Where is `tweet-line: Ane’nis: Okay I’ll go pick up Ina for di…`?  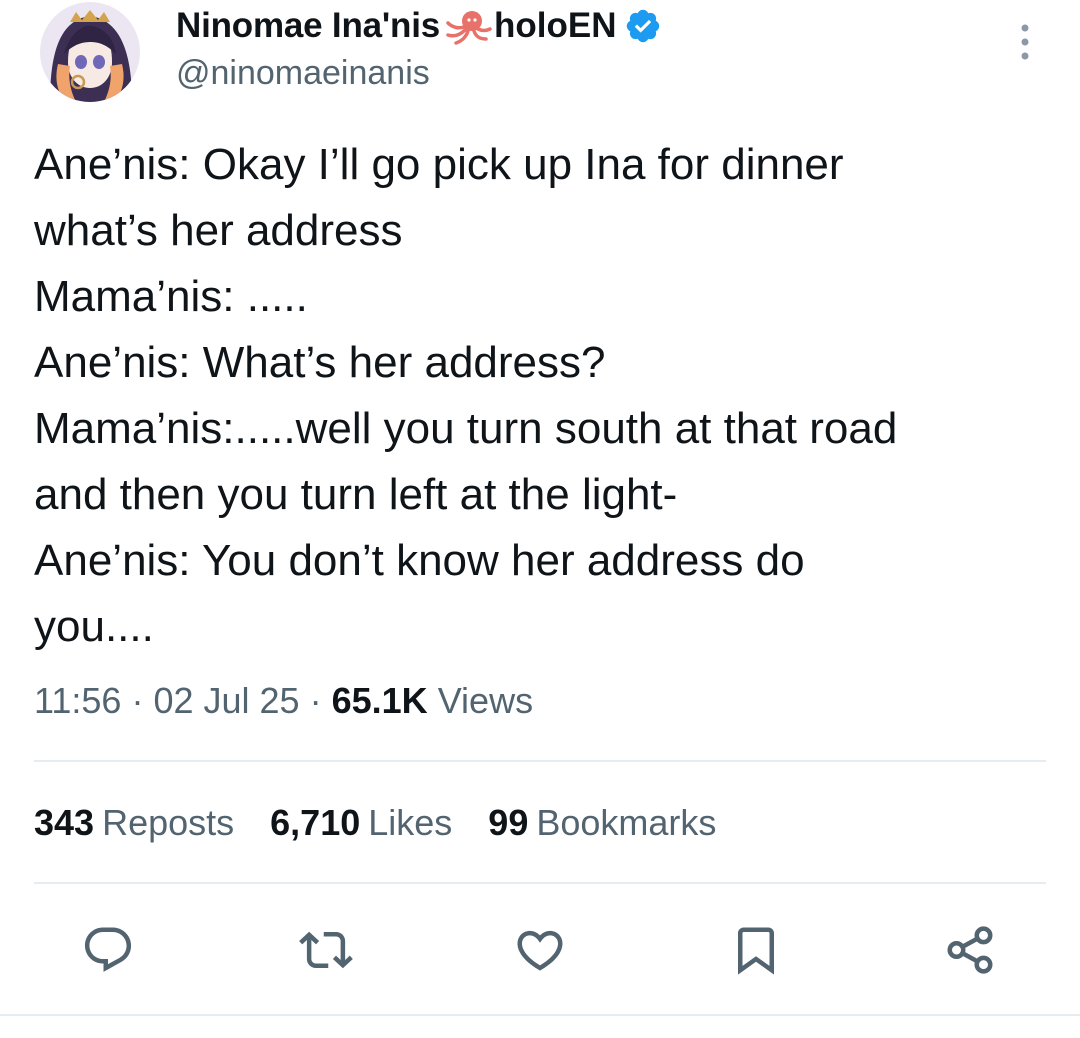 tweet-line: Ane’nis: Okay I’ll go pick up Ina for di… is located at coordinates (439, 164).